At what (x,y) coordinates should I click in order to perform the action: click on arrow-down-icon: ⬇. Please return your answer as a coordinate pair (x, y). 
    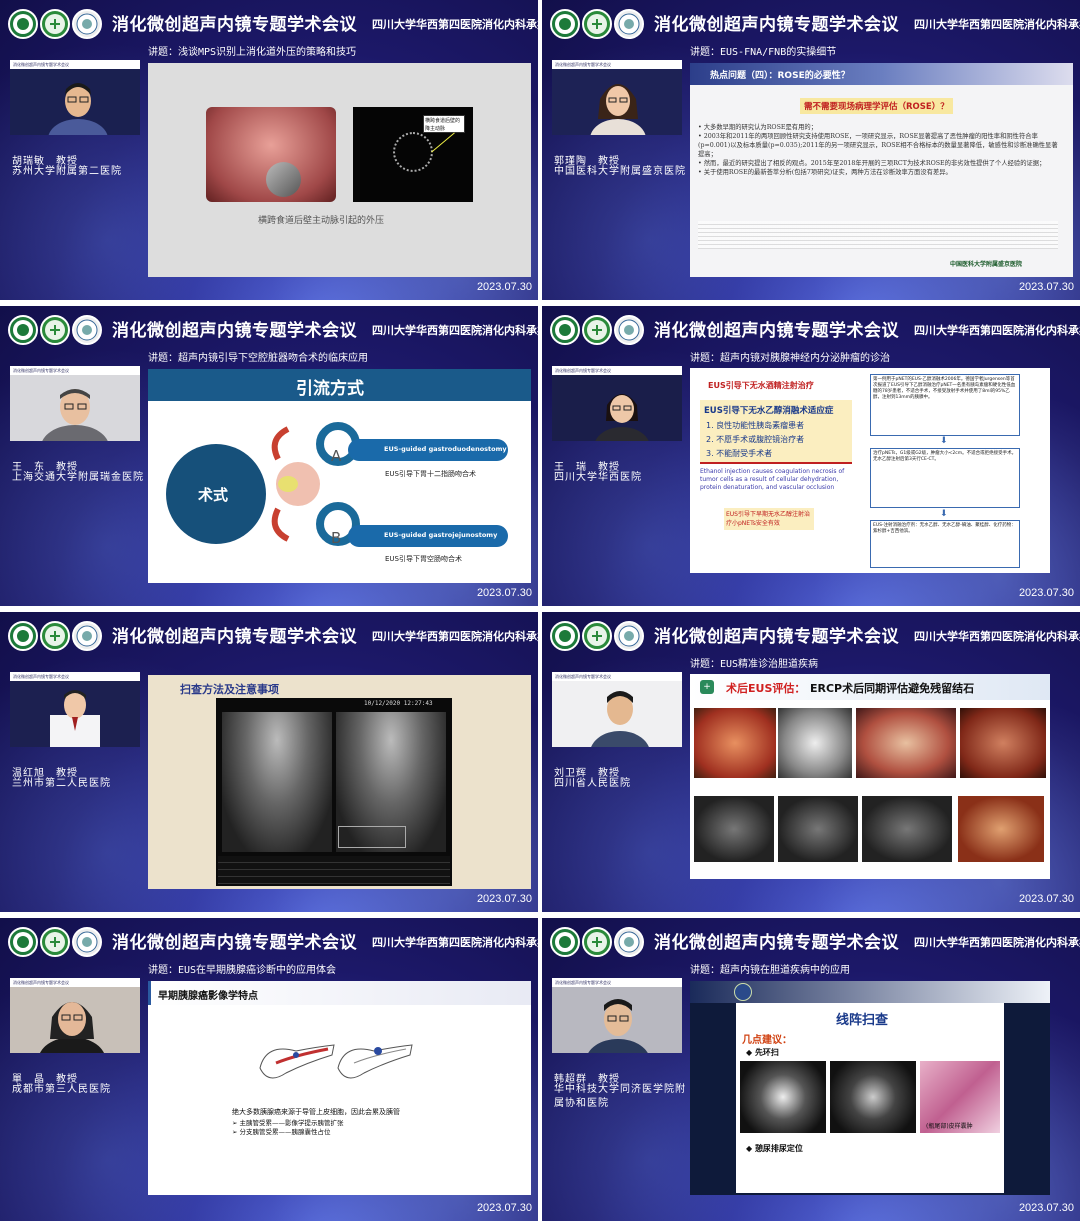
    Looking at the image, I should click on (944, 441).